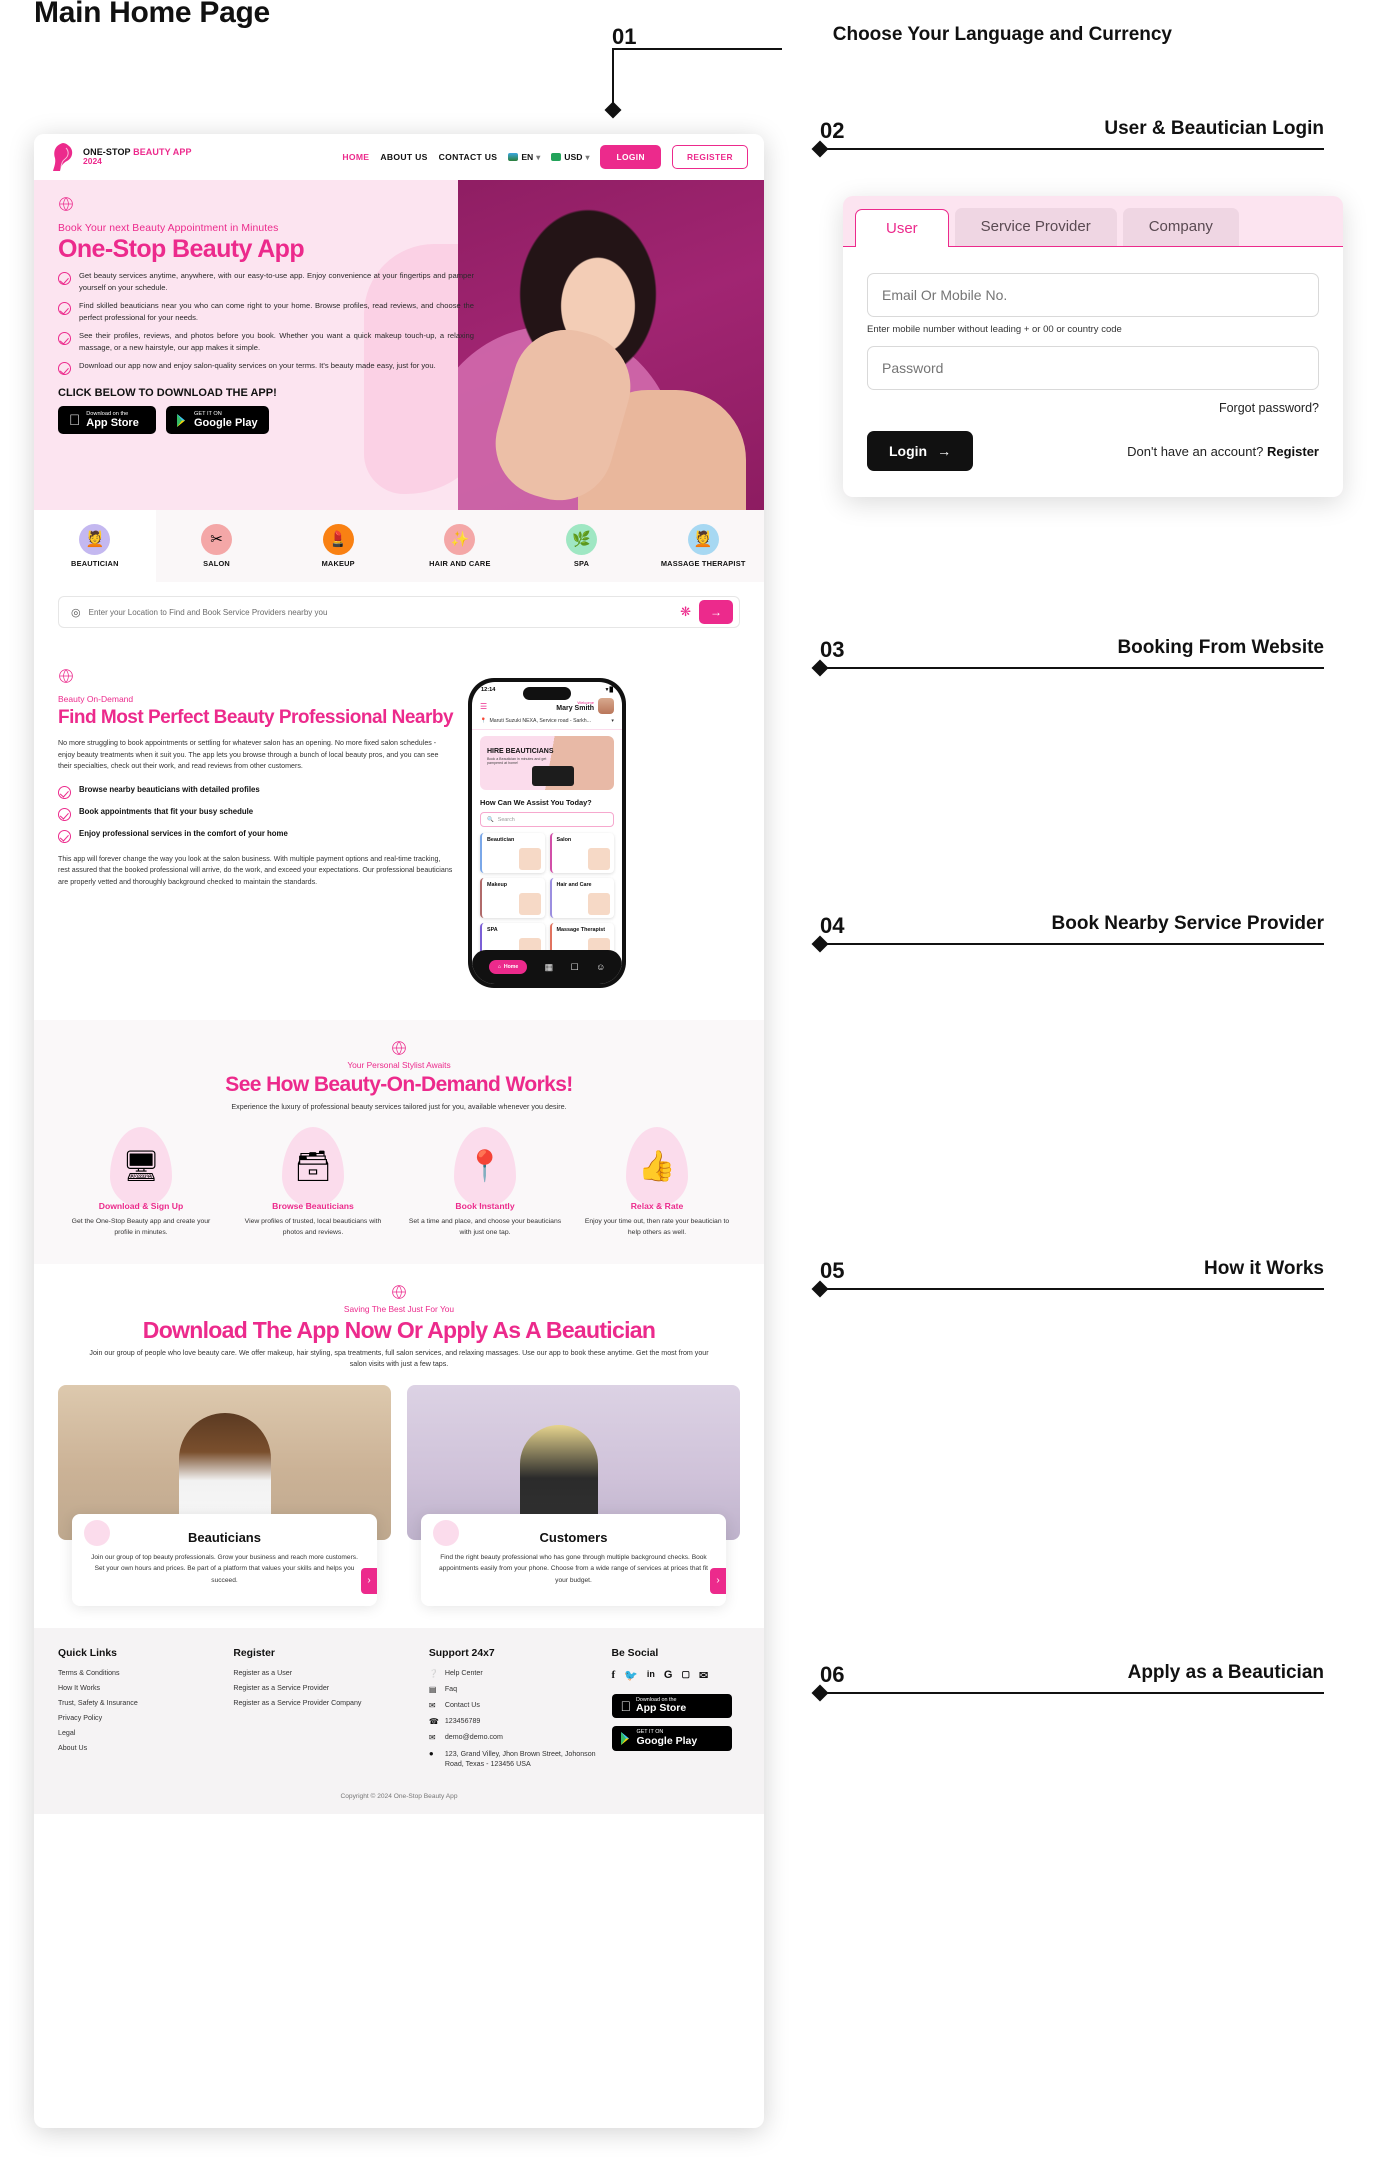 The width and height of the screenshot is (1384, 2157). Describe the element at coordinates (139, 1688) in the screenshot. I see `footer-link: How It Works` at that location.